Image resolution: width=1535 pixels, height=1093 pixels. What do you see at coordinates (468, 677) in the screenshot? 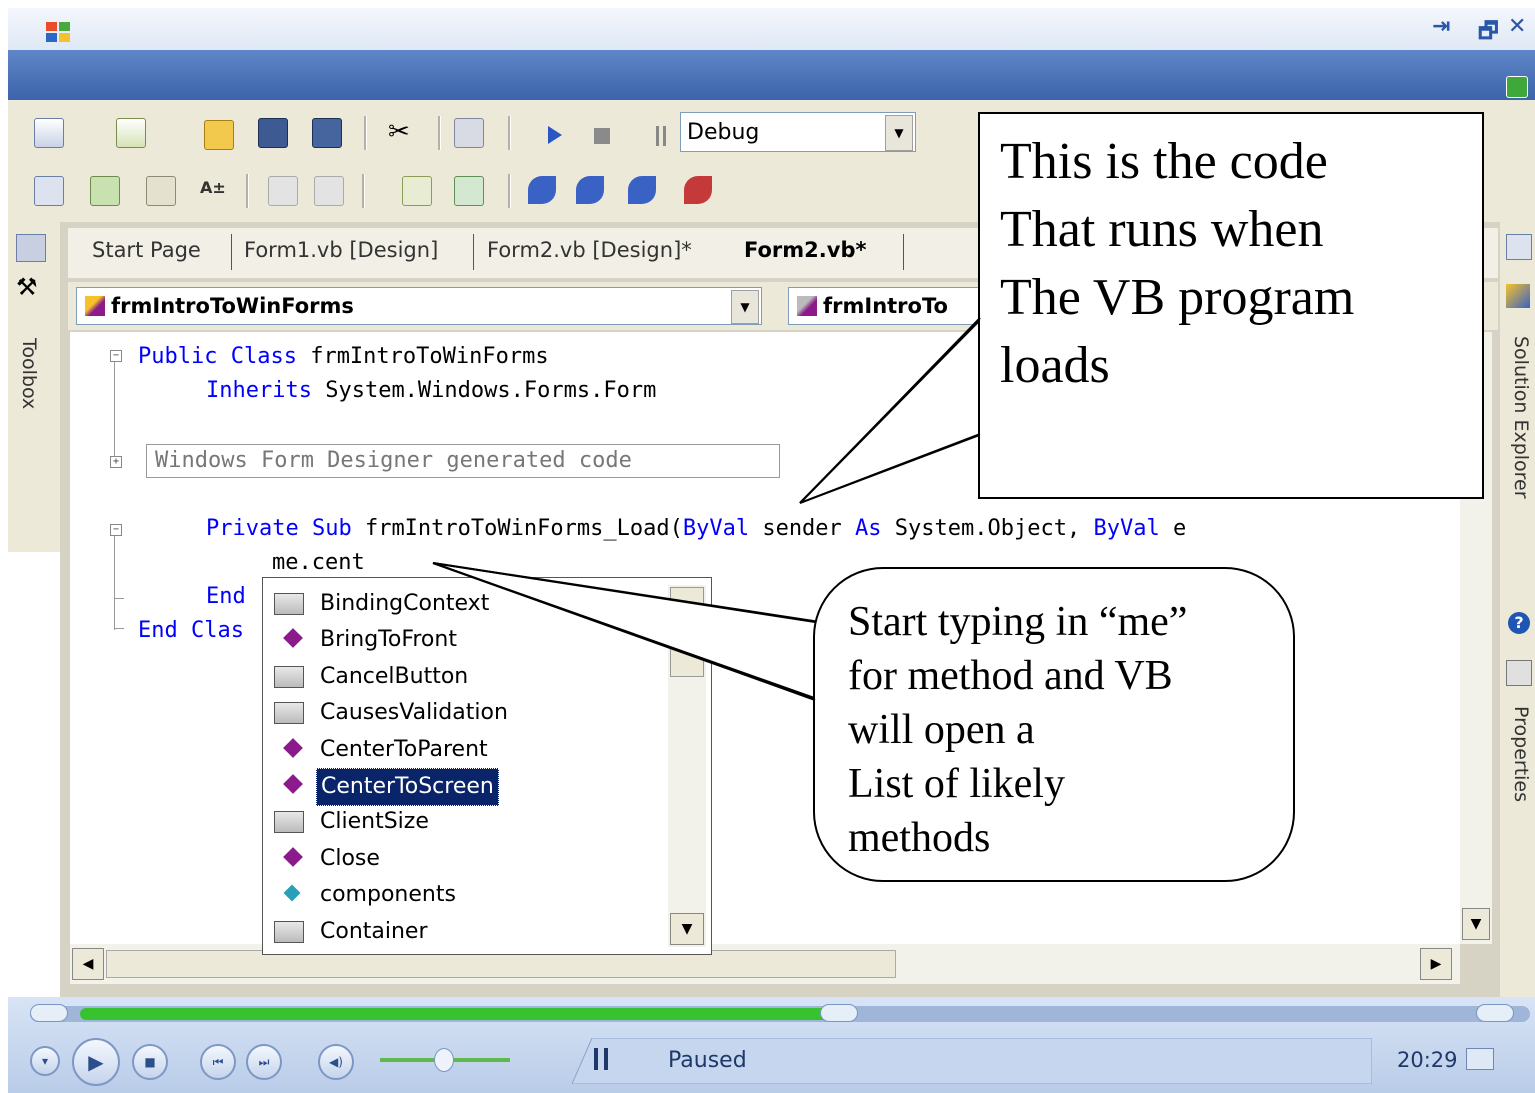
I see `intellisense-item: CancelButton` at bounding box center [468, 677].